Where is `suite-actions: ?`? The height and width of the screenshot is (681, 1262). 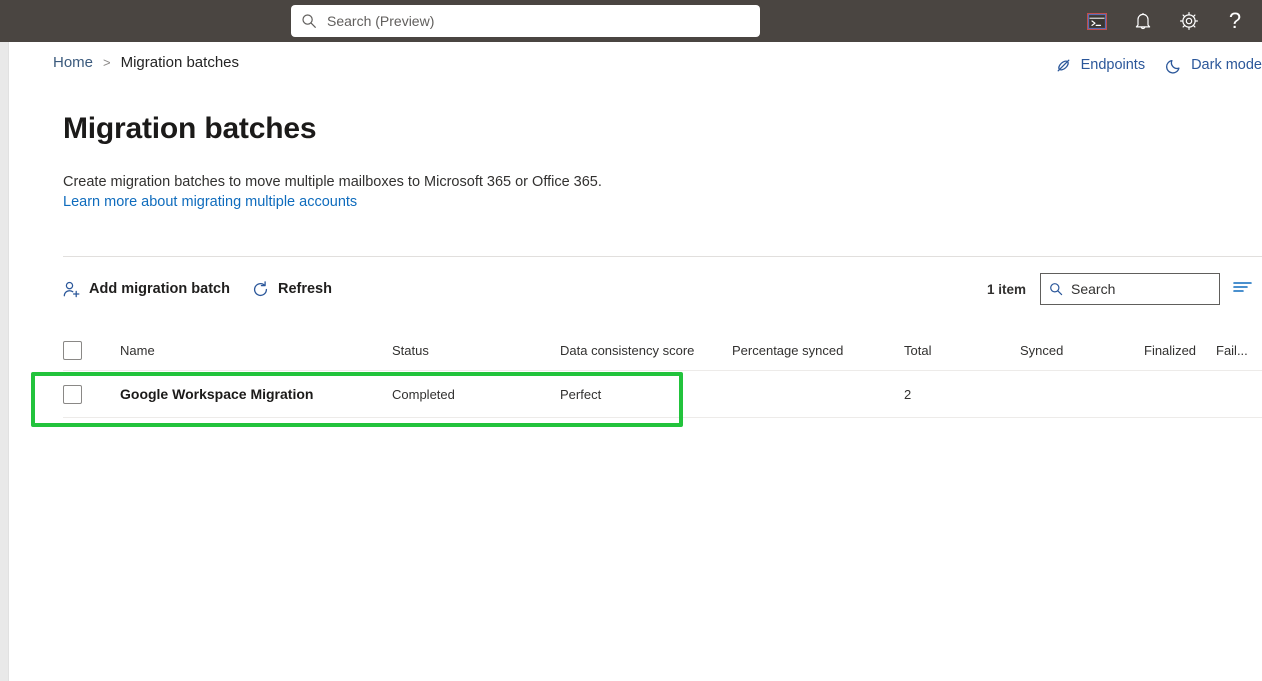 suite-actions: ? is located at coordinates (1166, 21).